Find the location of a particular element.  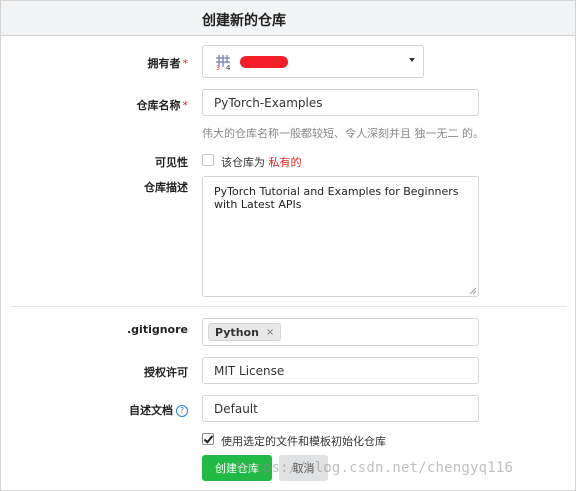

svg-text: 4 is located at coordinates (228, 67).